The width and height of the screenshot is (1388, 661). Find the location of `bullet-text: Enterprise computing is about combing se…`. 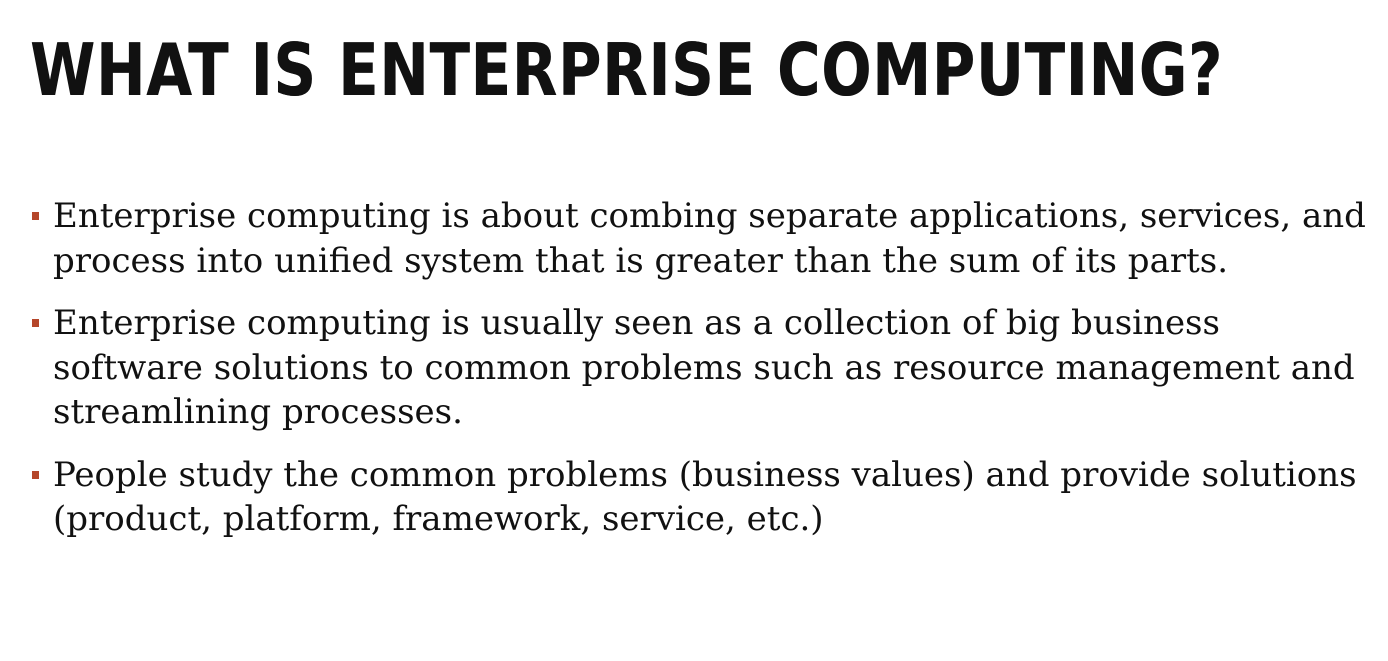

bullet-text: Enterprise computing is about combing se… is located at coordinates (709, 238).